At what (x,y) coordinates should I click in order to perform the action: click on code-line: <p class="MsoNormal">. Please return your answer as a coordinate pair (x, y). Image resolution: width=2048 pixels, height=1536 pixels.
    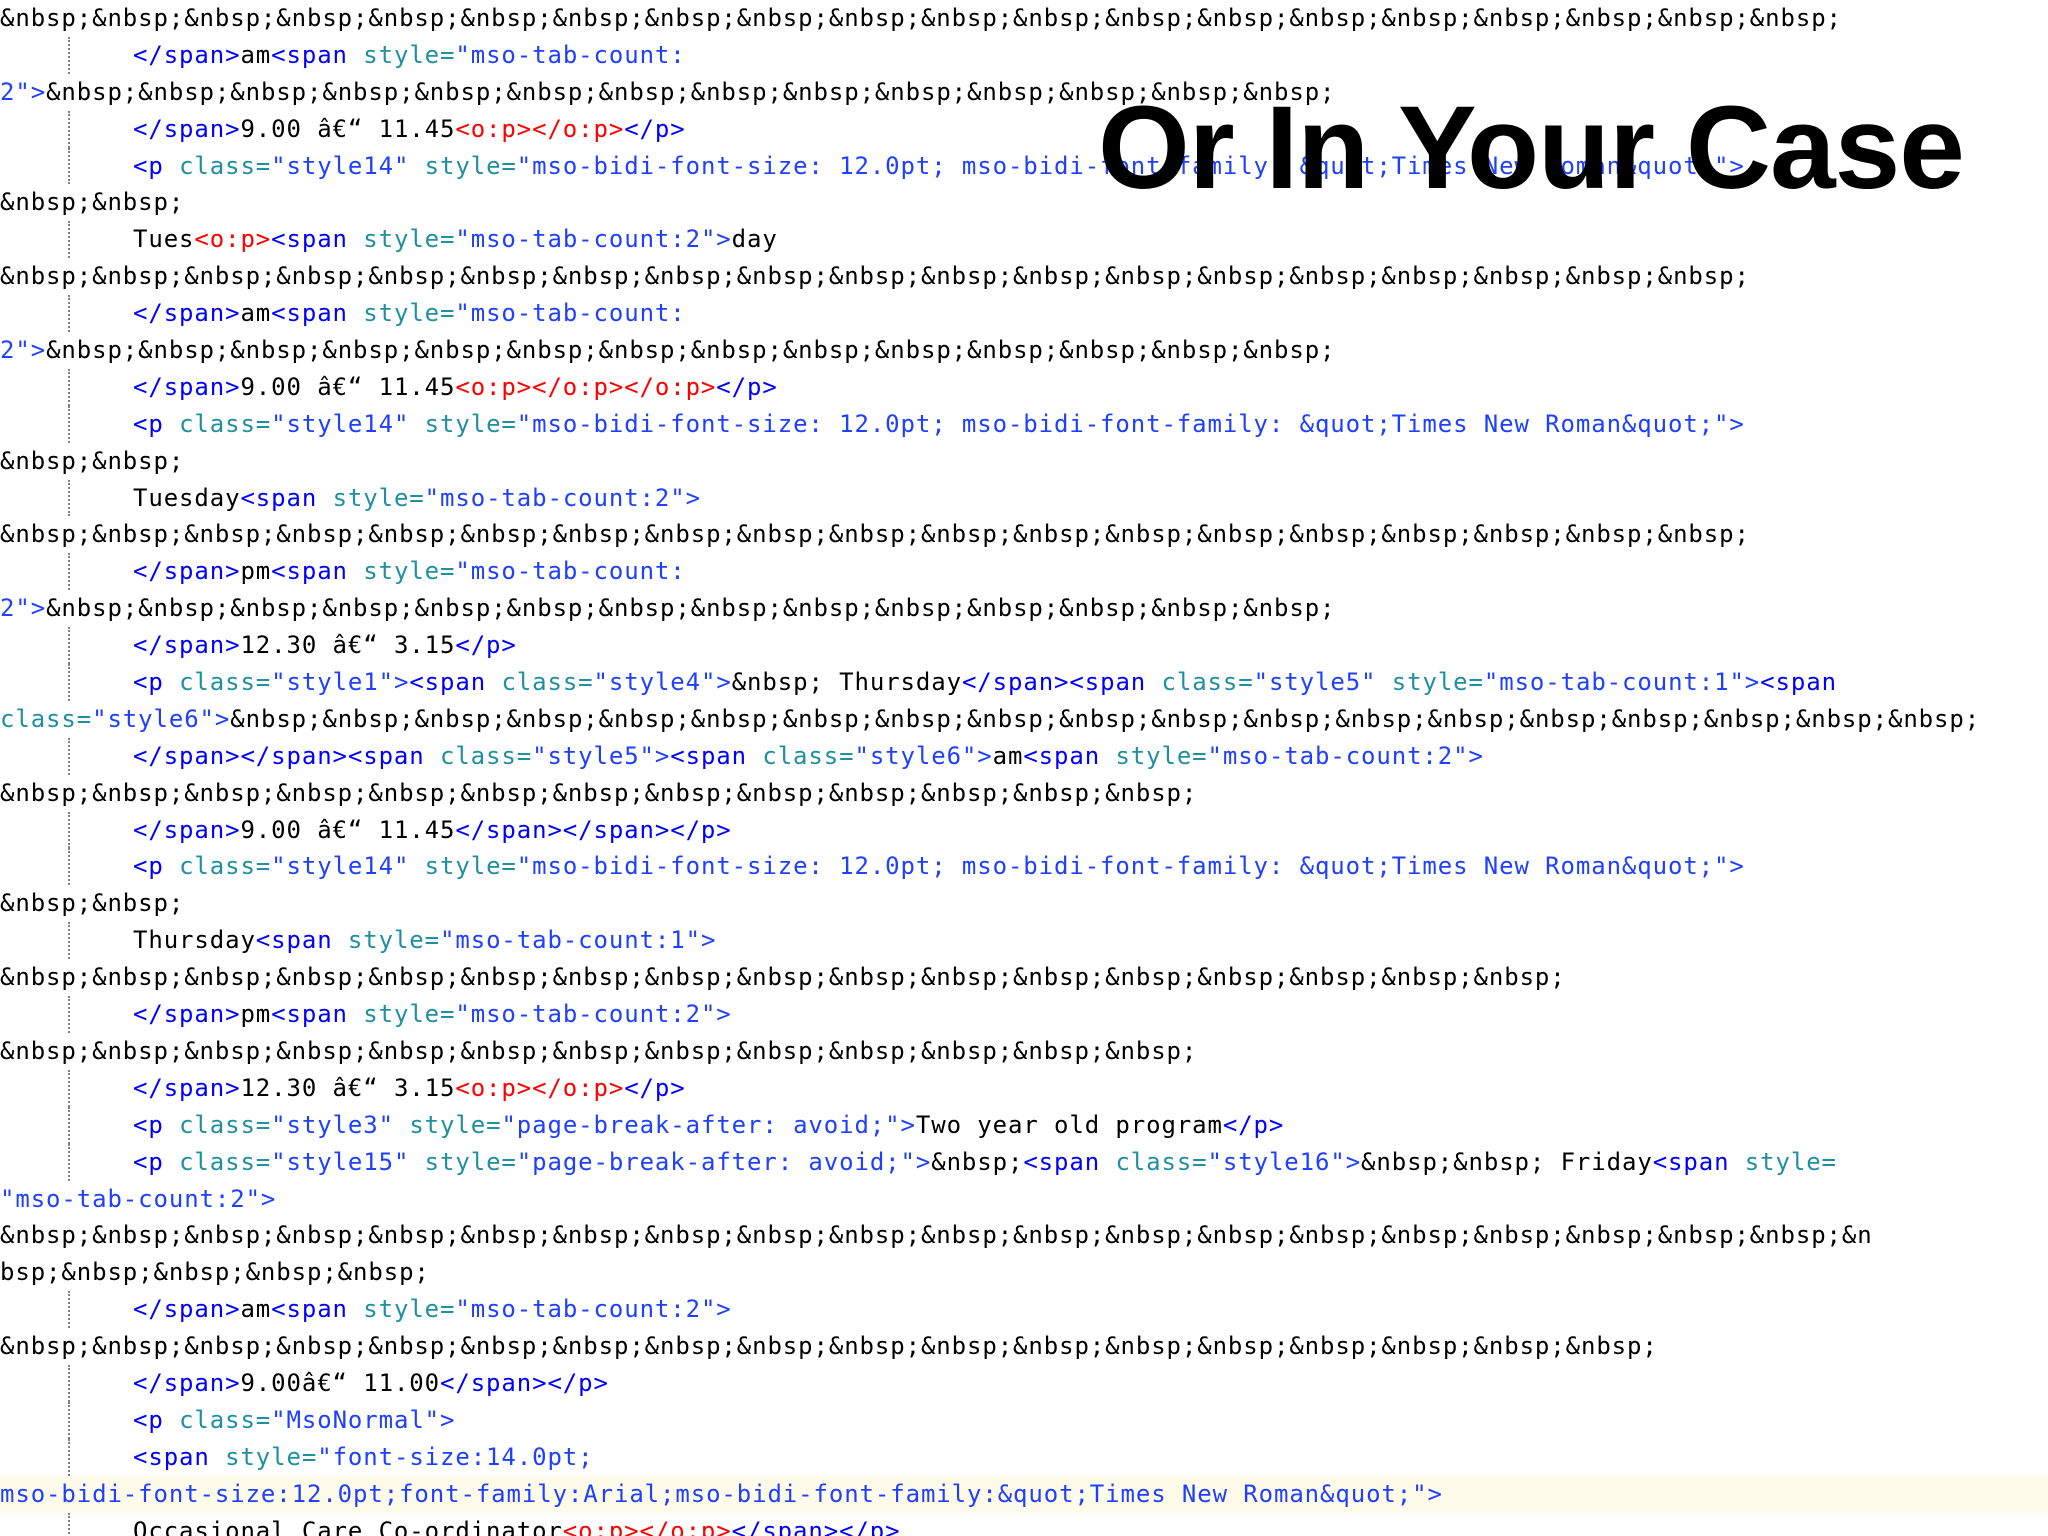
    Looking at the image, I should click on (1024, 1420).